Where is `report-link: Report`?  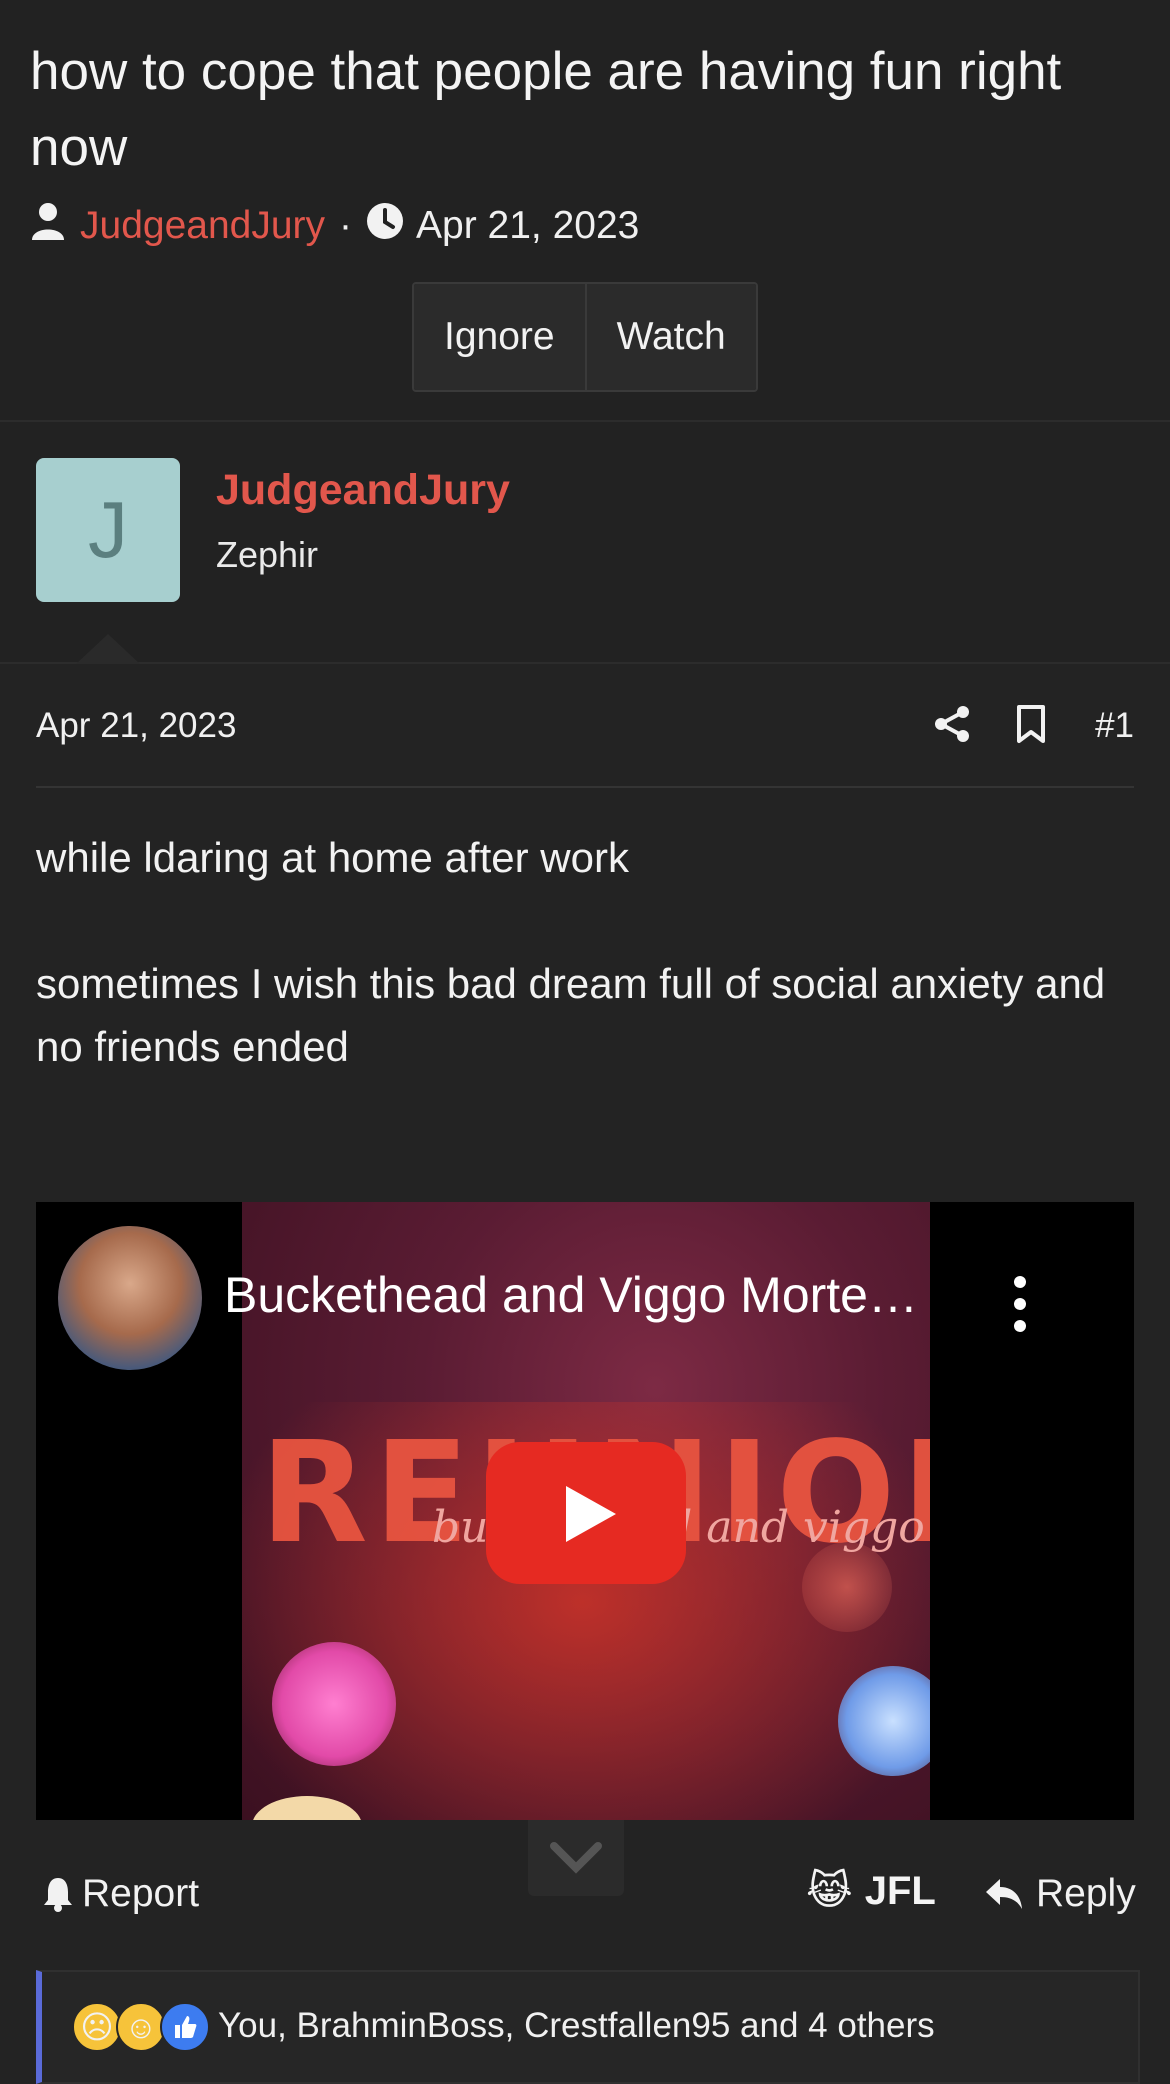 report-link: Report is located at coordinates (120, 1894).